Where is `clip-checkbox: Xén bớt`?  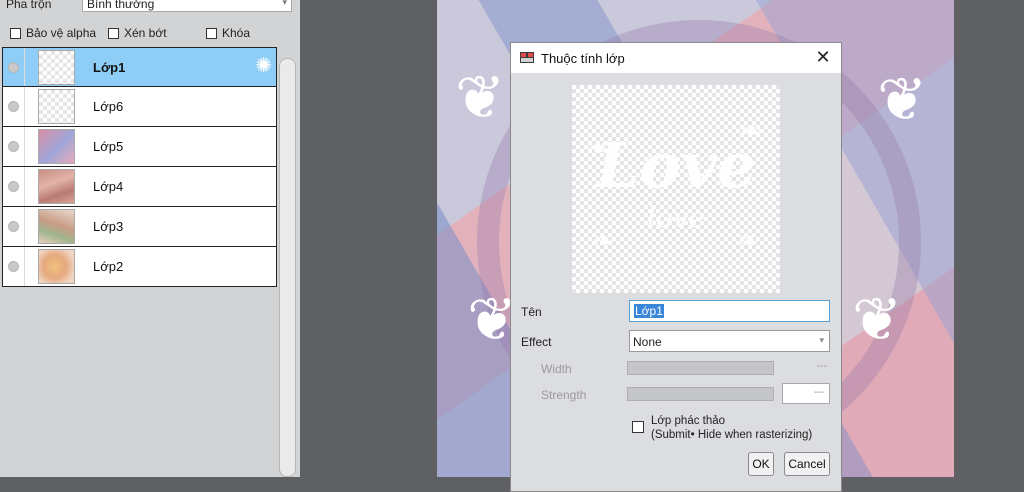
clip-checkbox: Xén bớt is located at coordinates (137, 33).